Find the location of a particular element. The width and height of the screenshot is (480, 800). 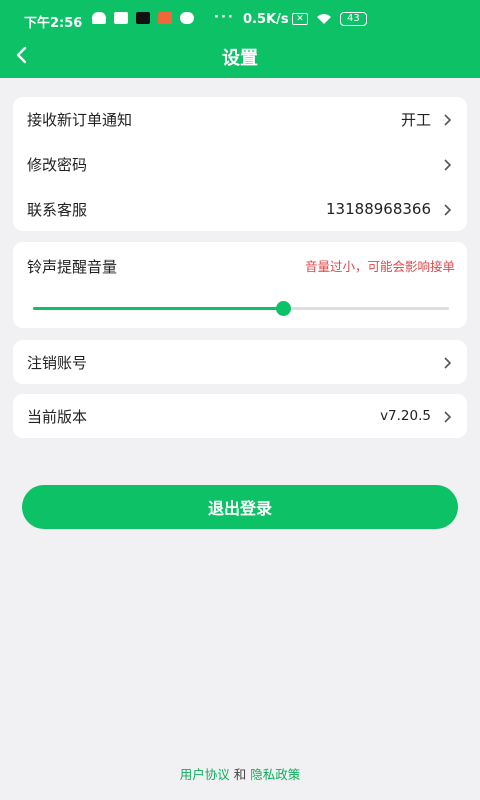

android-icon is located at coordinates (99, 18).